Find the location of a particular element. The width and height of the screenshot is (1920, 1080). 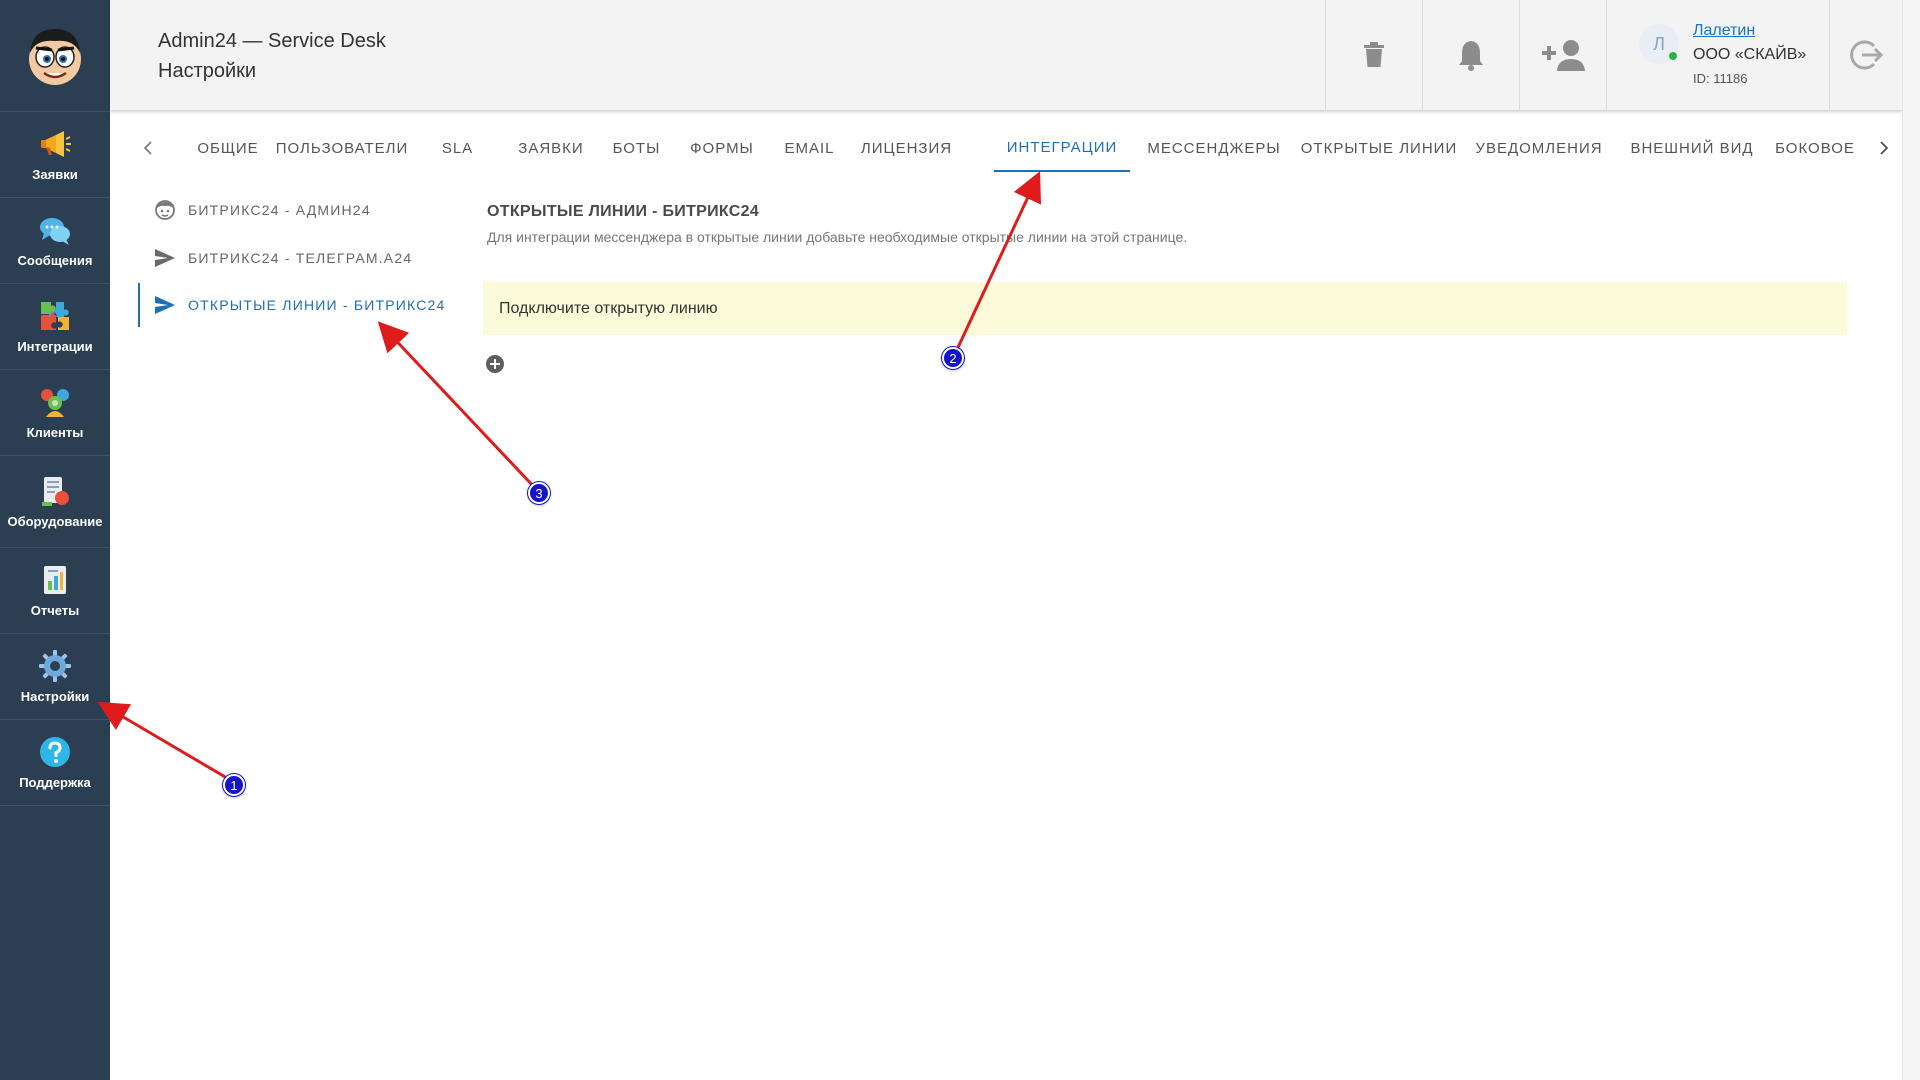

sidebar-item-support: Поддержка is located at coordinates (55, 763).